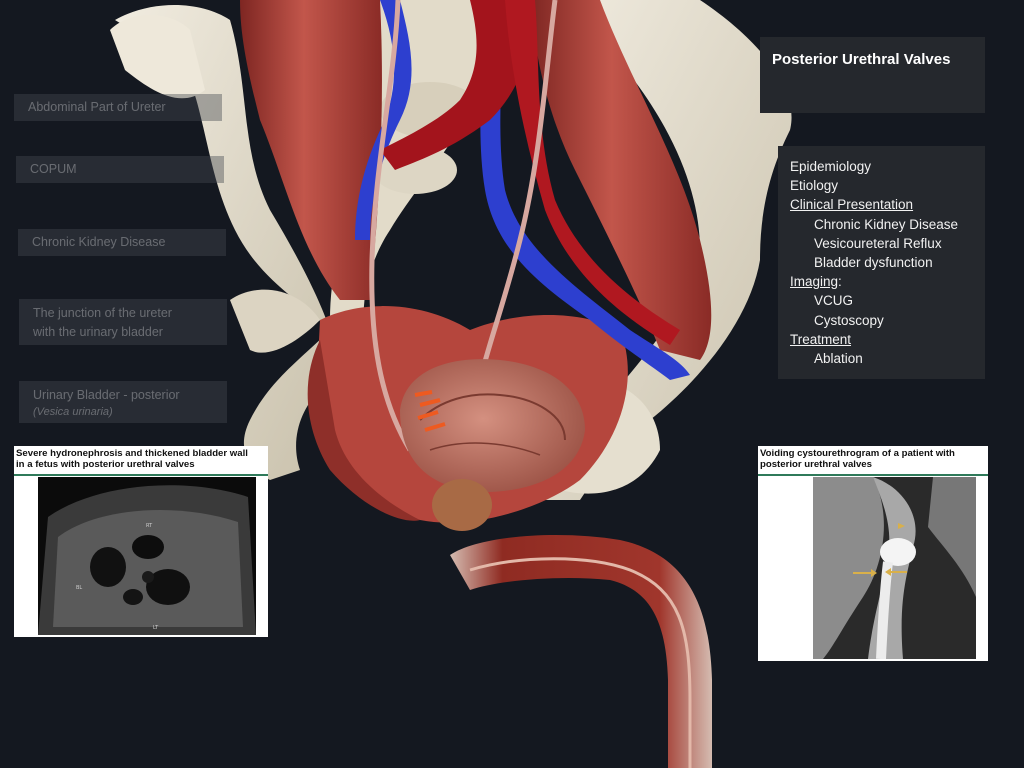 Image resolution: width=1024 pixels, height=768 pixels. What do you see at coordinates (492, 425) in the screenshot?
I see `urinary-bladder` at bounding box center [492, 425].